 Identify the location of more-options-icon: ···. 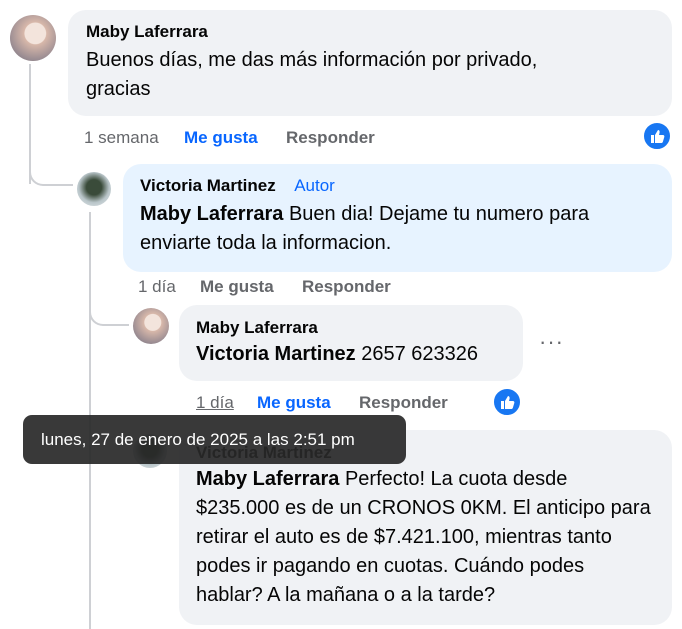
(551, 342).